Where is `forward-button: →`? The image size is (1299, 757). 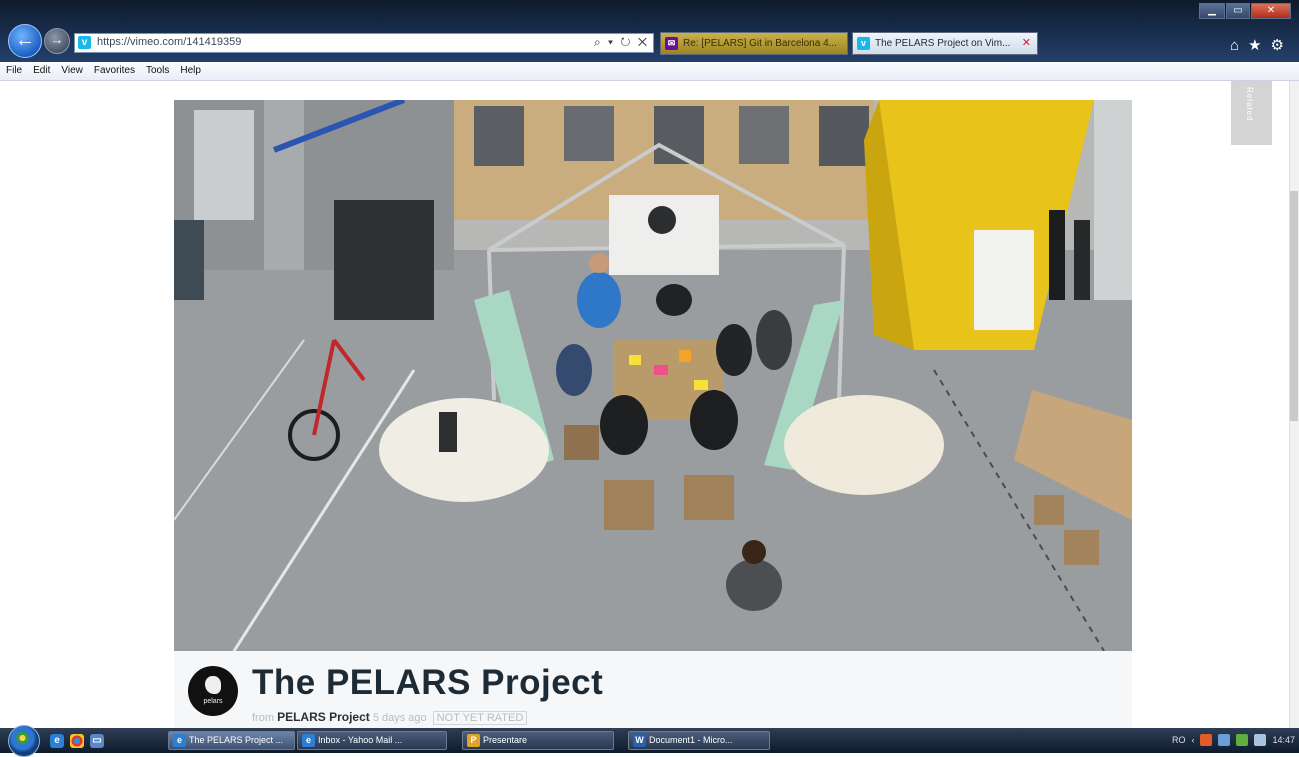
forward-button: → is located at coordinates (57, 41).